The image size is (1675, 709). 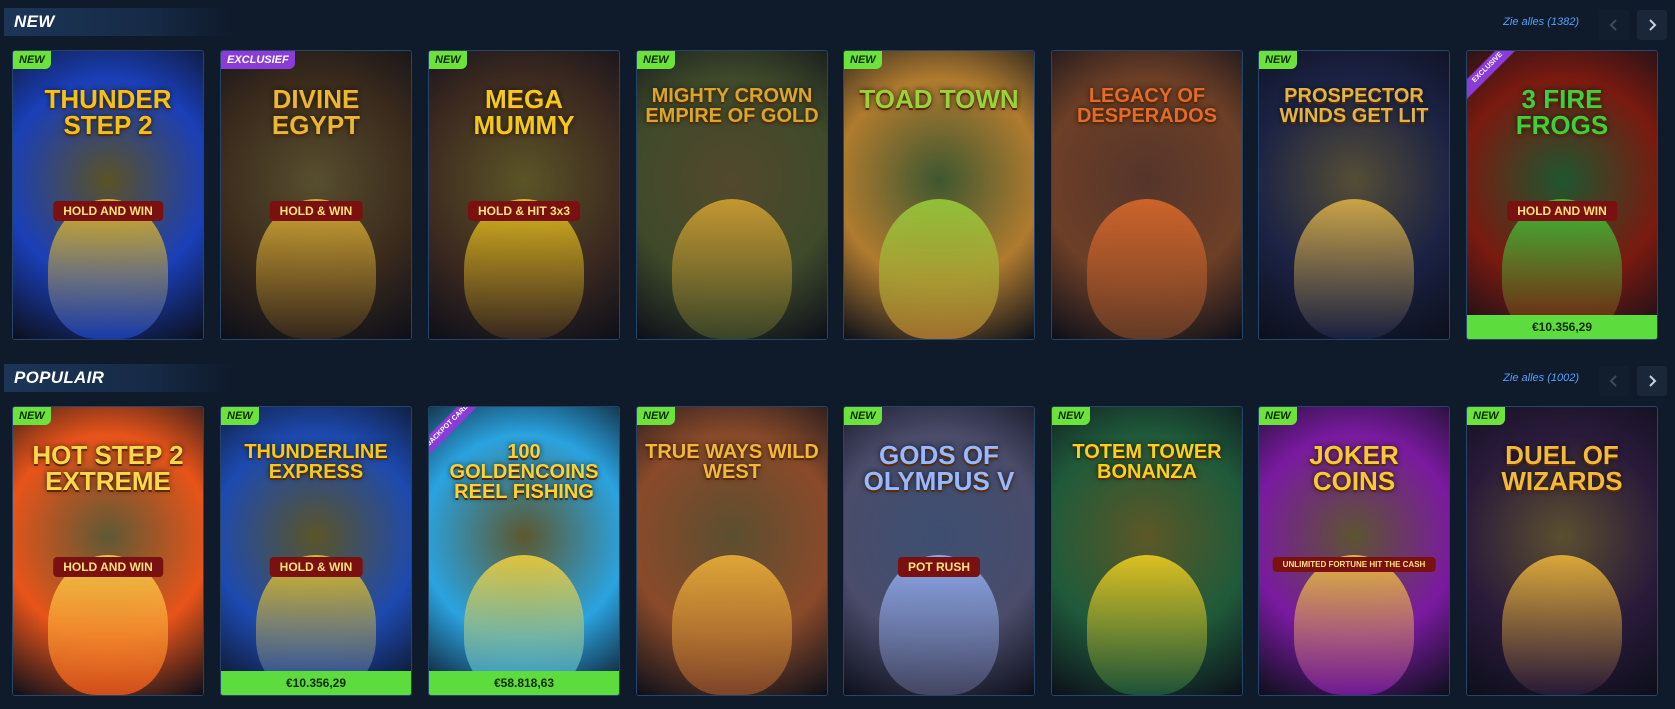 I want to click on game-subtitle: UNLIMITED FORTUNE HIT THE CASH, so click(x=1354, y=564).